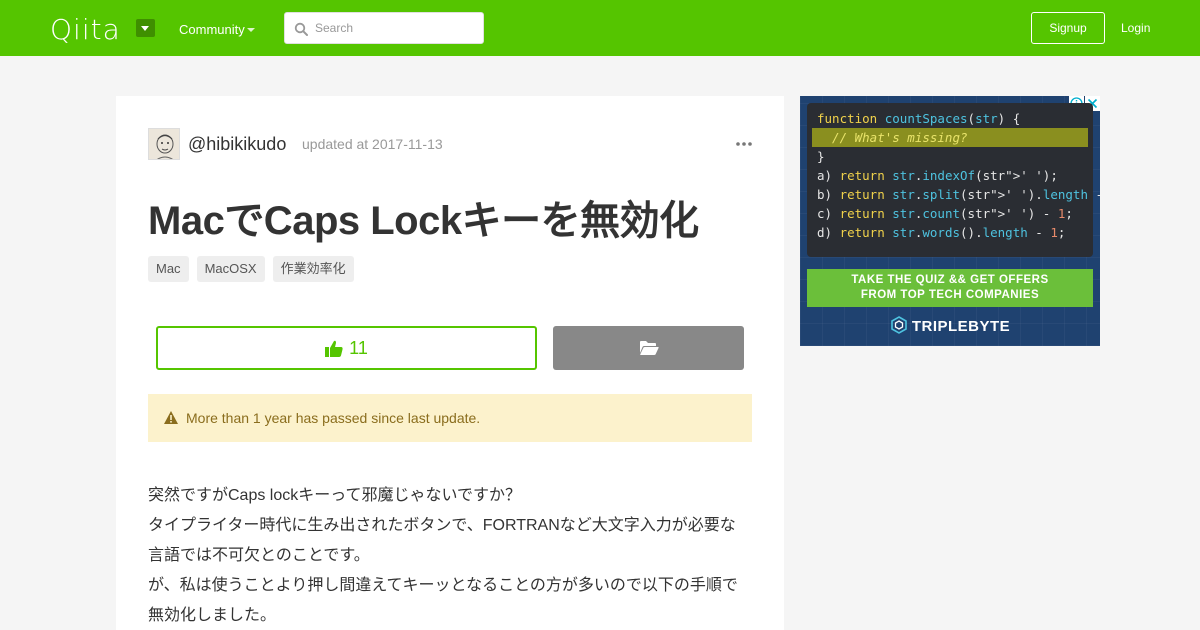 This screenshot has width=1200, height=630. Describe the element at coordinates (85, 29) in the screenshot. I see `qiita-logo: Qiita` at that location.